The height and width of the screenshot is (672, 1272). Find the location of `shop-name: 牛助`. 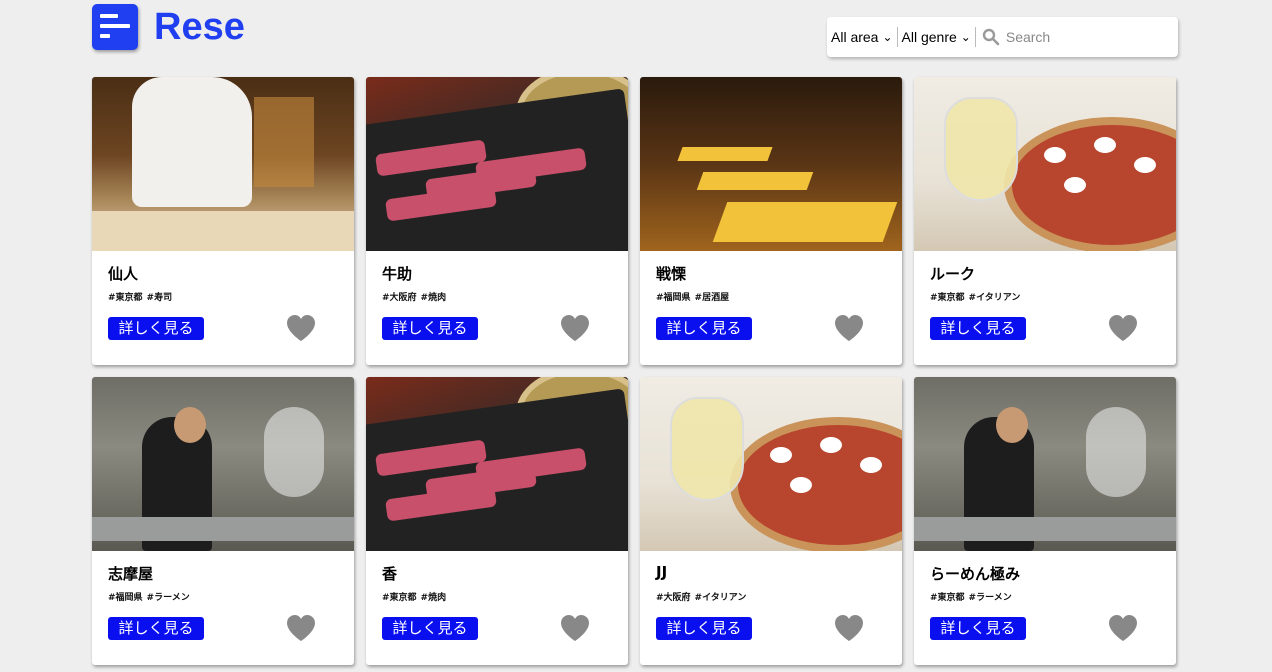

shop-name: 牛助 is located at coordinates (397, 274).